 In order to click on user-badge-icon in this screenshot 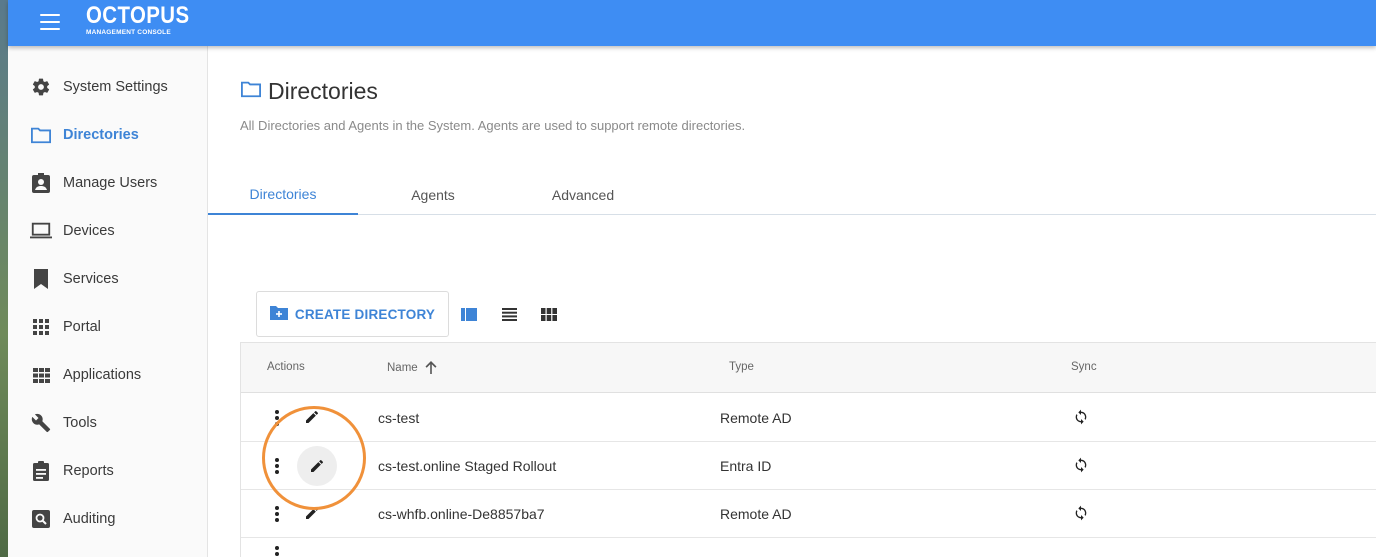, I will do `click(41, 183)`.